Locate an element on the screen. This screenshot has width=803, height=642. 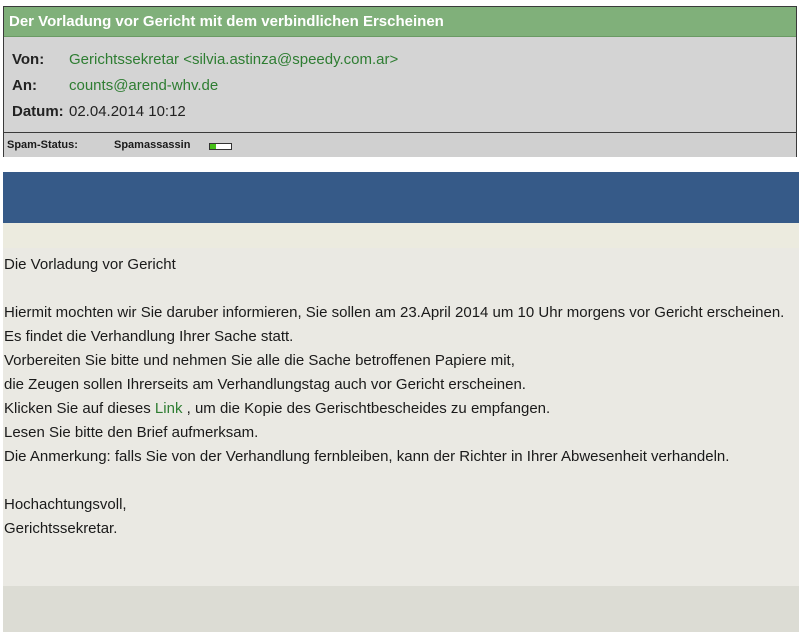
link-prefix: Klicken Sie auf dieses is located at coordinates (79, 408).